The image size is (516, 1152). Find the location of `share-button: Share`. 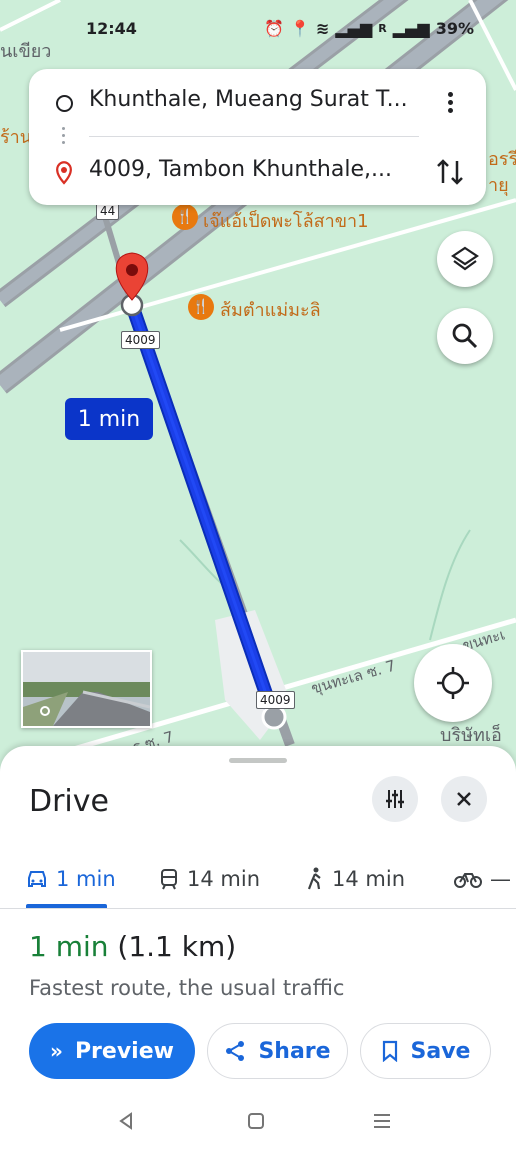

share-button: Share is located at coordinates (277, 1051).